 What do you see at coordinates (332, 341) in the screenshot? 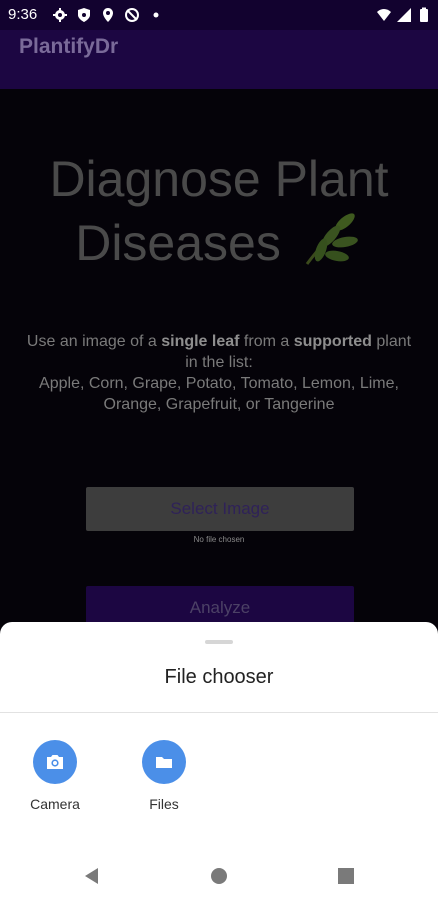
I see `instructions-bold-2: supported` at bounding box center [332, 341].